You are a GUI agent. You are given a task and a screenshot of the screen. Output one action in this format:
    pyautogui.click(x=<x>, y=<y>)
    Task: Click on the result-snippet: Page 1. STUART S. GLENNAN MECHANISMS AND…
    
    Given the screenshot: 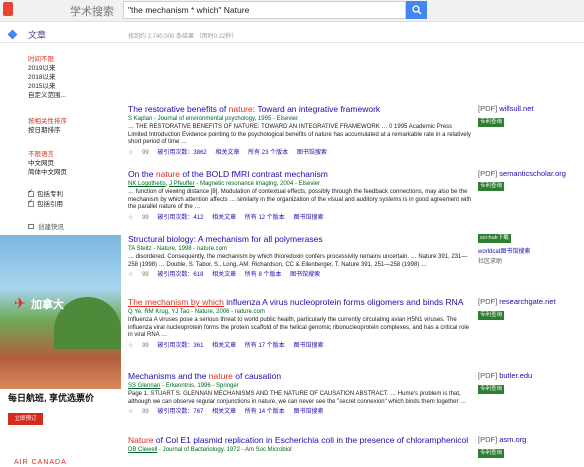 What is the action you would take?
    pyautogui.click(x=297, y=398)
    